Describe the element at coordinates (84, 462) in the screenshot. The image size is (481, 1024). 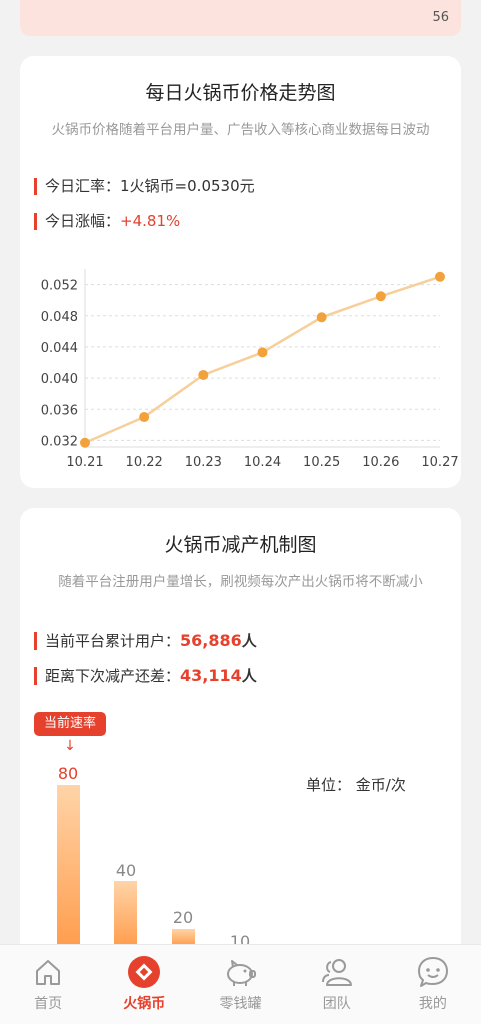
I see `x-tick-label: 10.21` at that location.